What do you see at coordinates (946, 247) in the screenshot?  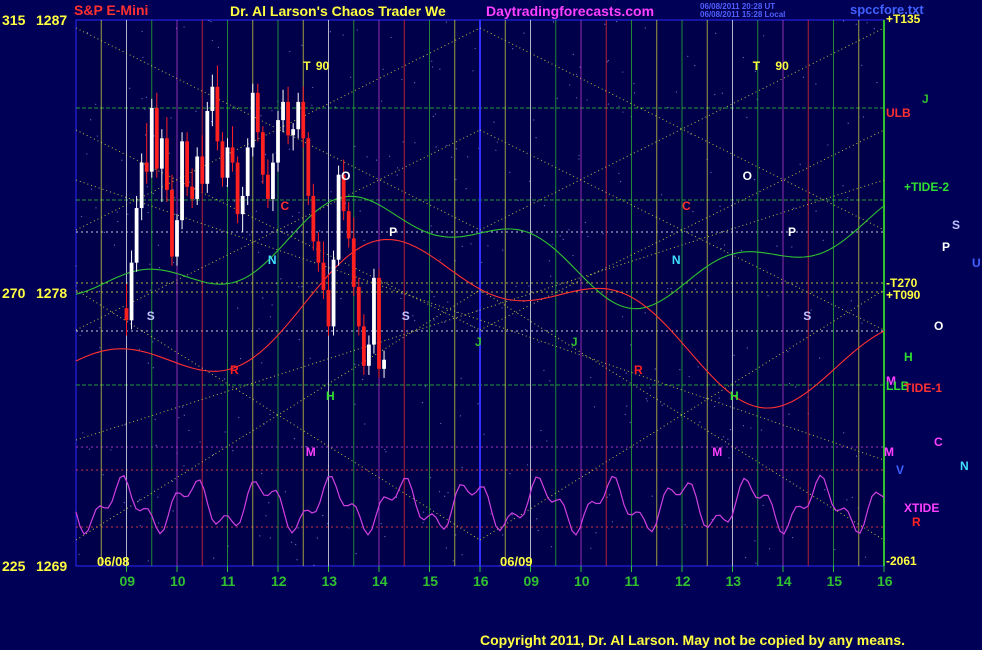 I see `right-label: P` at bounding box center [946, 247].